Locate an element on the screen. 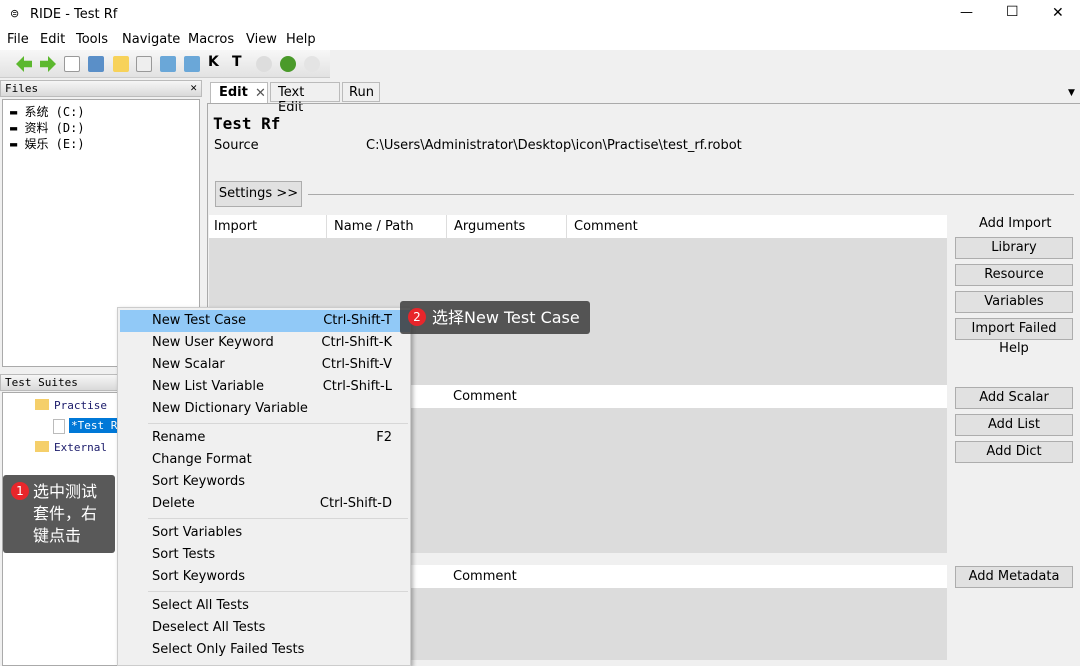 This screenshot has width=1080, height=666. menu-item-deselect-all-tests: Deselect All Tests is located at coordinates (265, 628).